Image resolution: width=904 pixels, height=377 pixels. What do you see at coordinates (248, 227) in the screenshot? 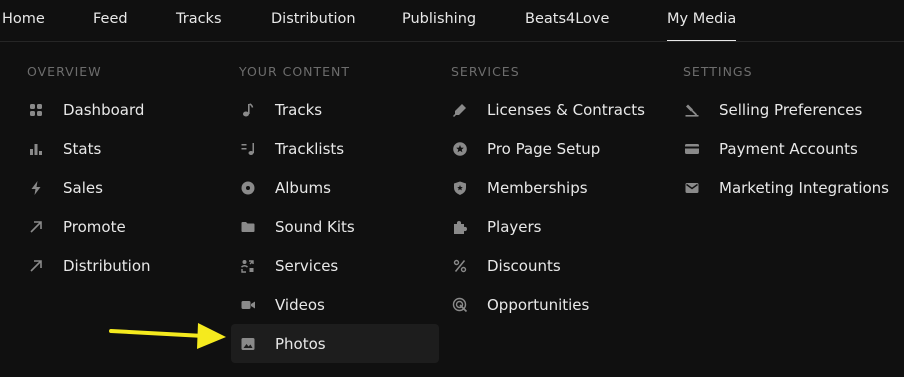
I see `folder-icon` at bounding box center [248, 227].